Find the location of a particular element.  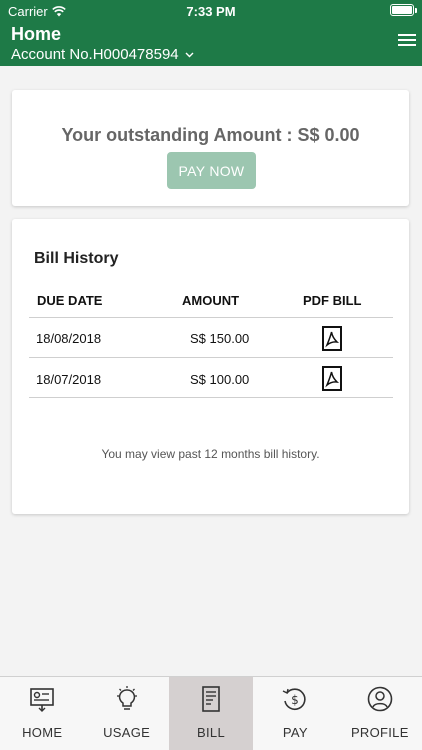

hamburger-menu-icon is located at coordinates (407, 41).